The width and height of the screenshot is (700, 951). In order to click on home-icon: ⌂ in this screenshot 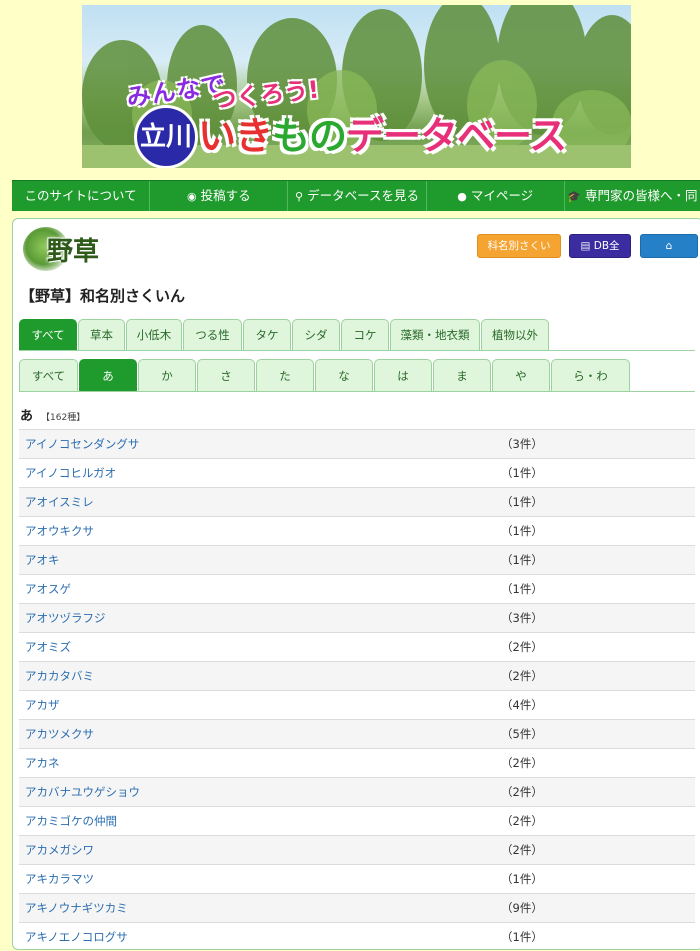, I will do `click(669, 246)`.